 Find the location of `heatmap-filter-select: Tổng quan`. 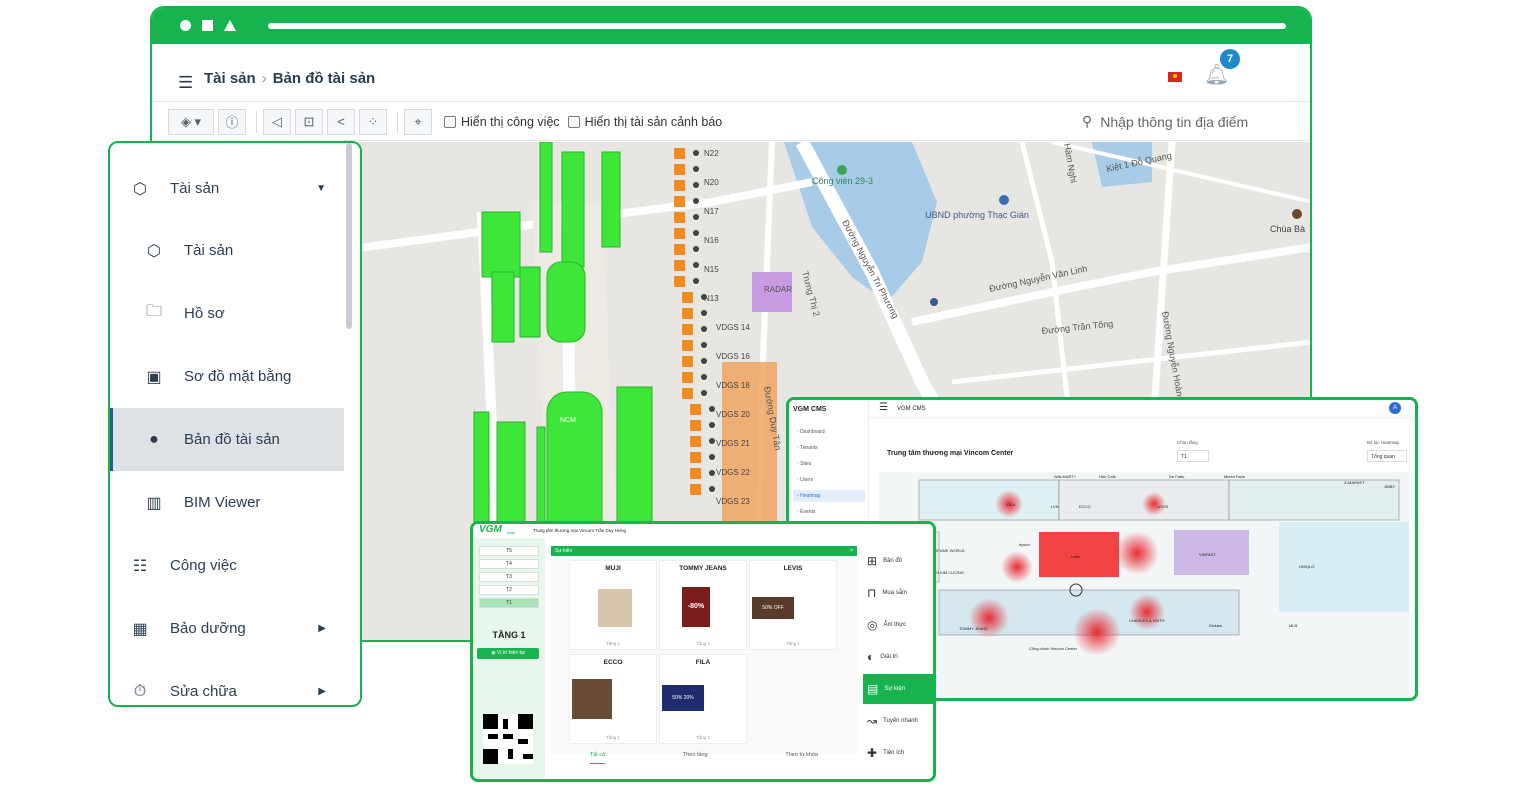

heatmap-filter-select: Tổng quan is located at coordinates (1387, 456).